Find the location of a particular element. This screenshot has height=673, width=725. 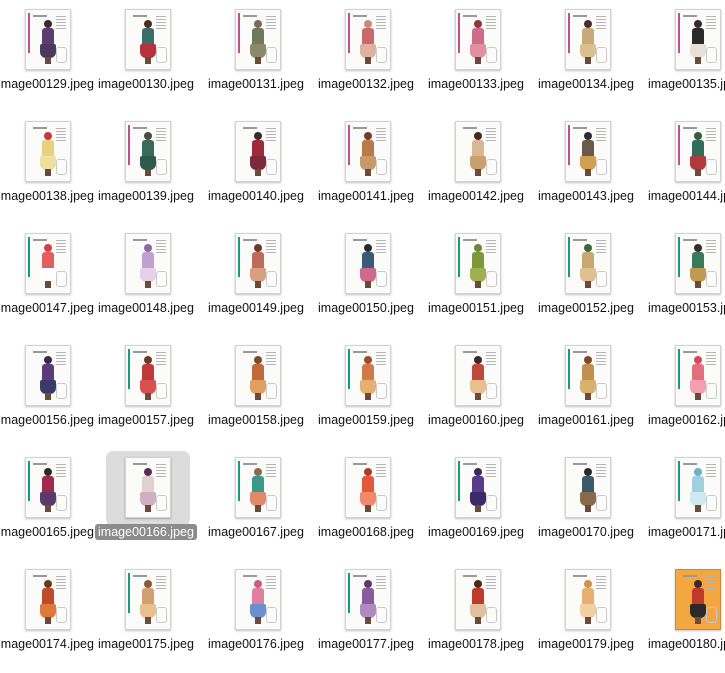

file-name-label: image00157.jpeg is located at coordinates (146, 420).